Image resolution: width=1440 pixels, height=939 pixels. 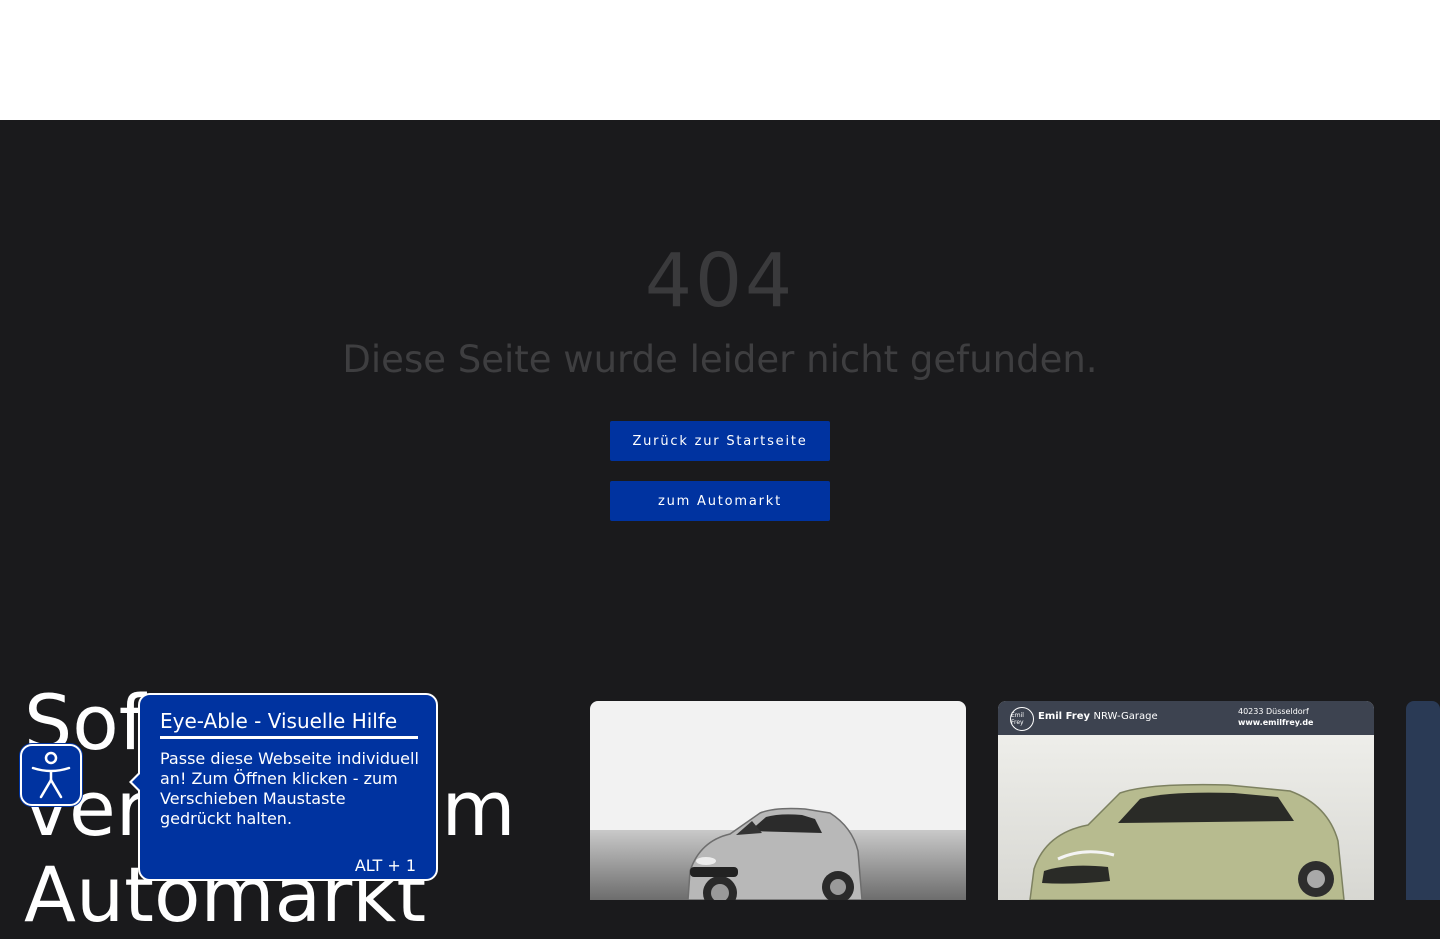 I want to click on site-header, so click(x=720, y=60).